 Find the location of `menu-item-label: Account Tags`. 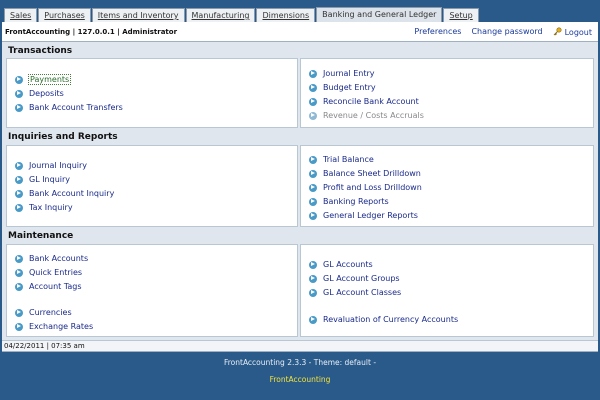

menu-item-label: Account Tags is located at coordinates (55, 286).